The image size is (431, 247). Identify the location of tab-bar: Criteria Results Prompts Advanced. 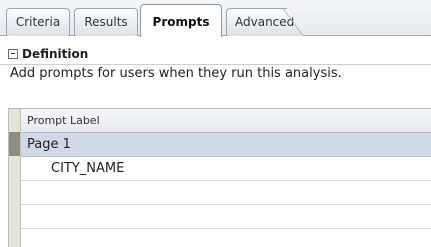
(215, 18).